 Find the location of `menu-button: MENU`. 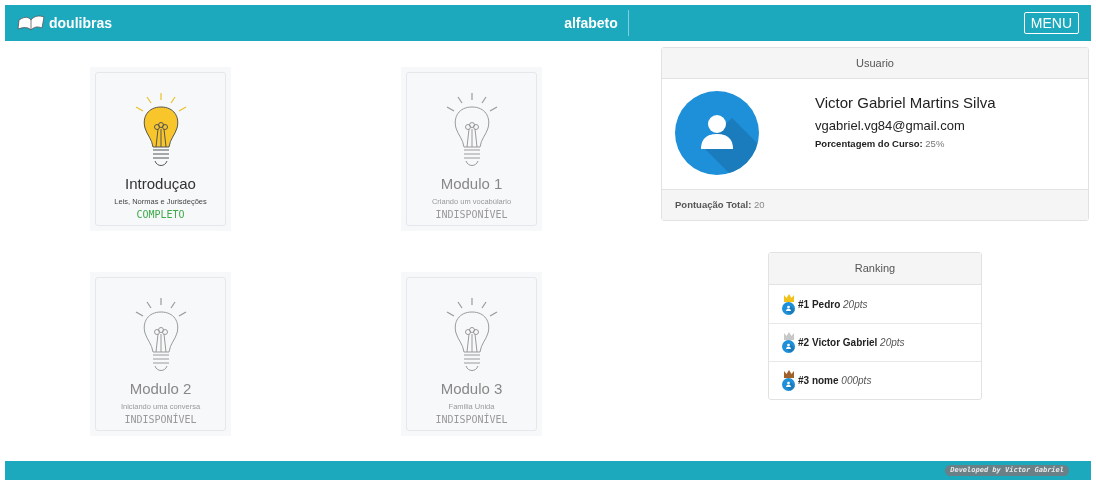

menu-button: MENU is located at coordinates (1051, 23).